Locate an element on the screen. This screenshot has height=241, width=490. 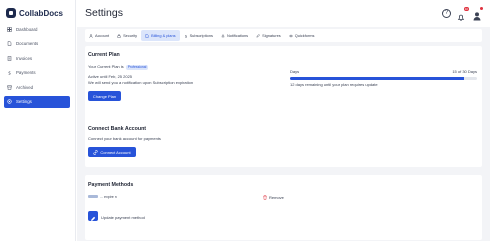
plan-prefix: Your Current Plan is is located at coordinates (106, 66).